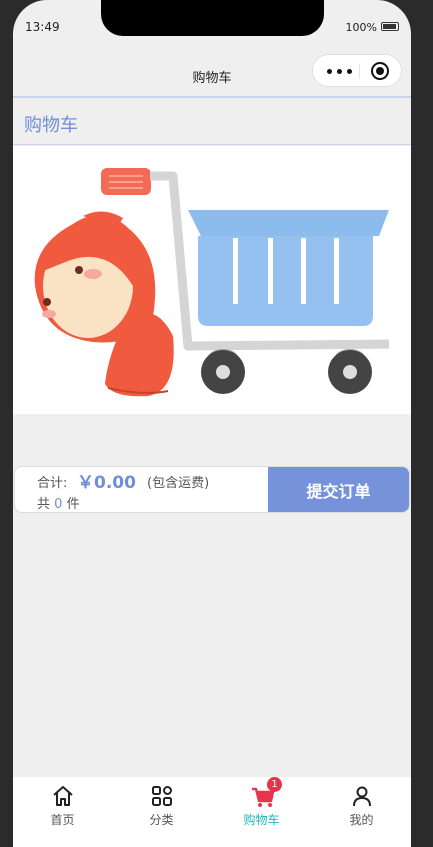 The image size is (433, 847). Describe the element at coordinates (62, 820) in the screenshot. I see `tab-home-label: 首页` at that location.